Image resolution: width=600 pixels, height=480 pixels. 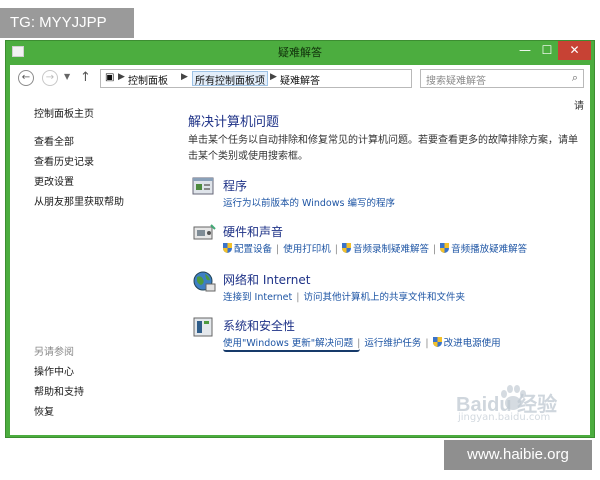 I want to click on watermark-tag: TG: MYYJJPP, so click(x=67, y=23).